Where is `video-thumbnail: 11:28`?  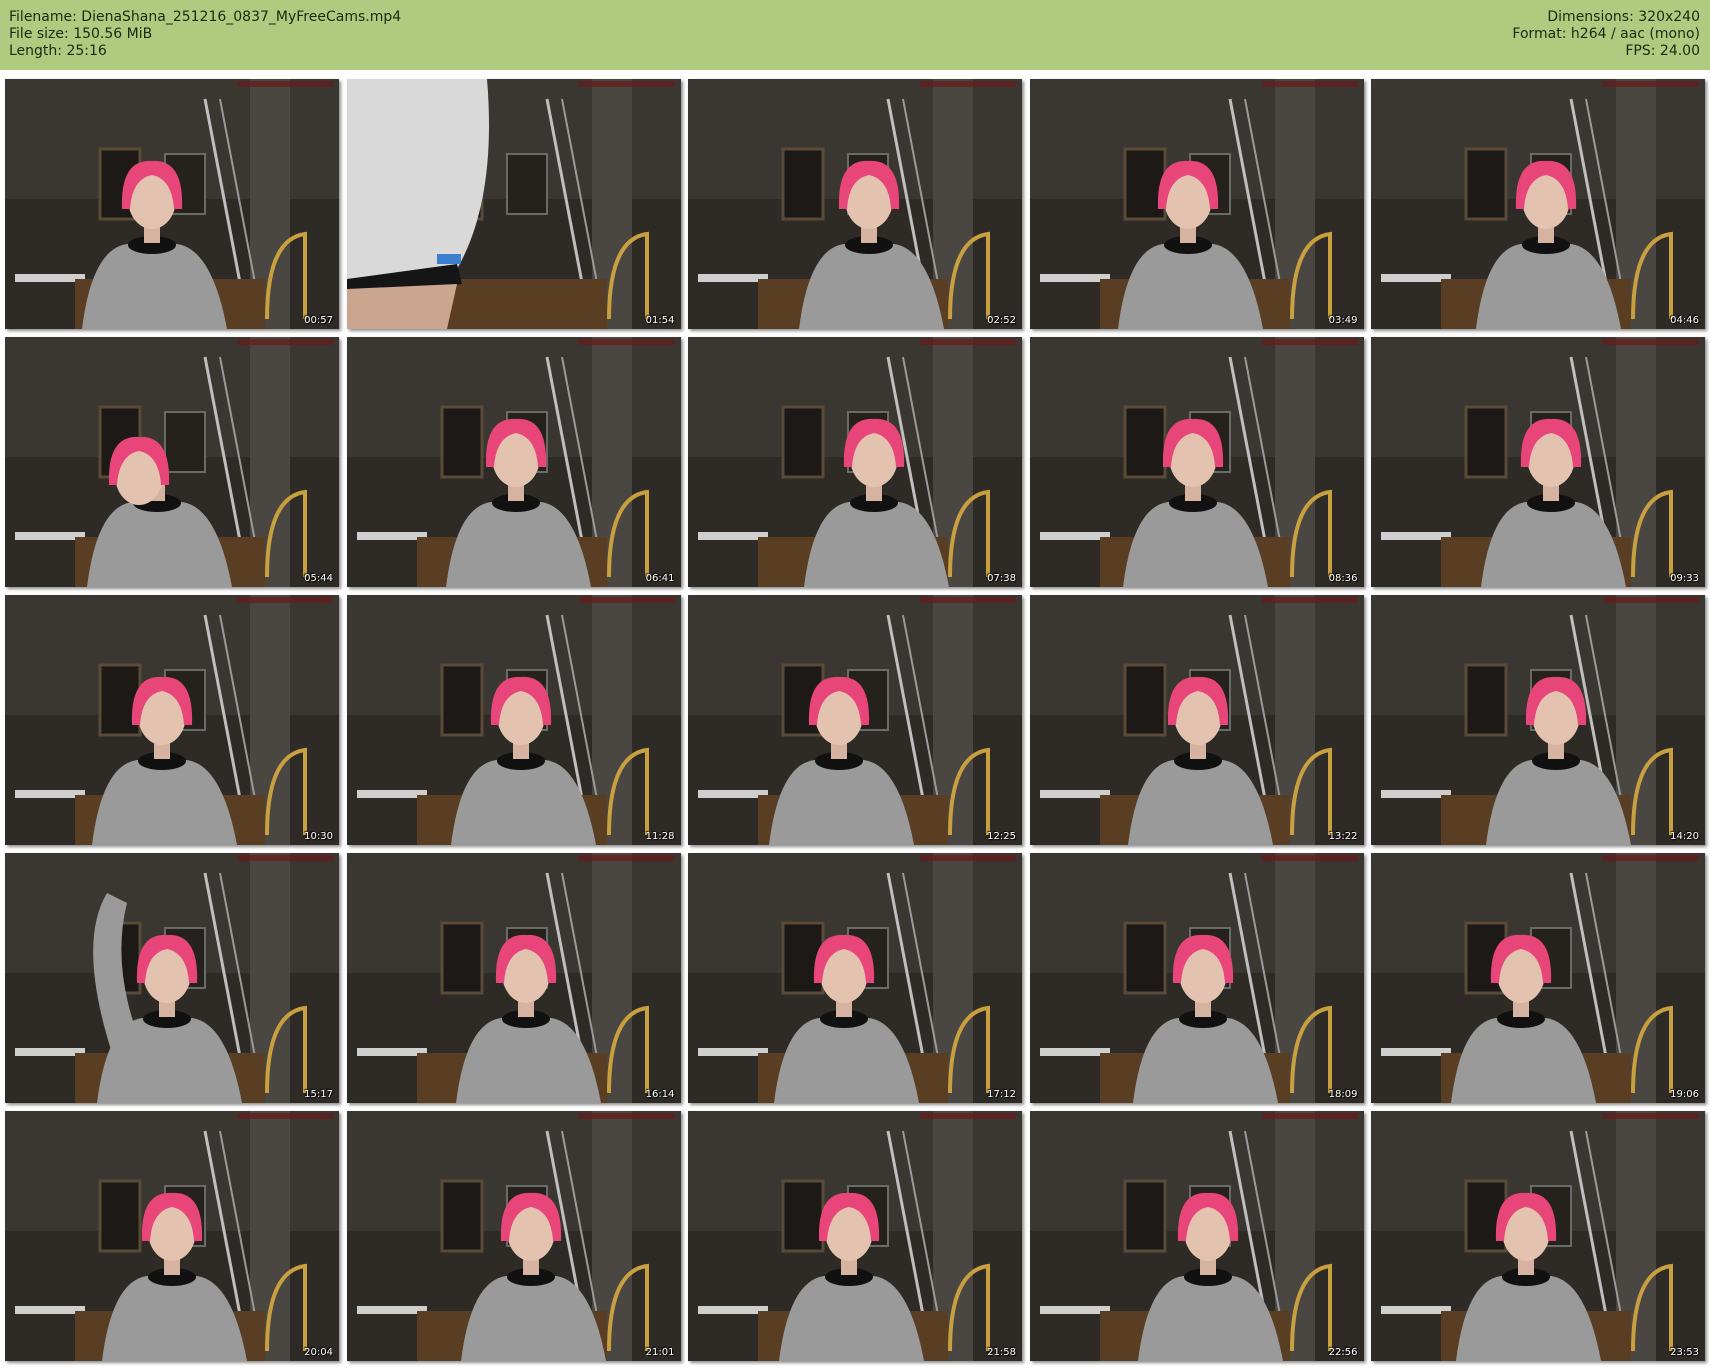
video-thumbnail: 11:28 is located at coordinates (513, 720).